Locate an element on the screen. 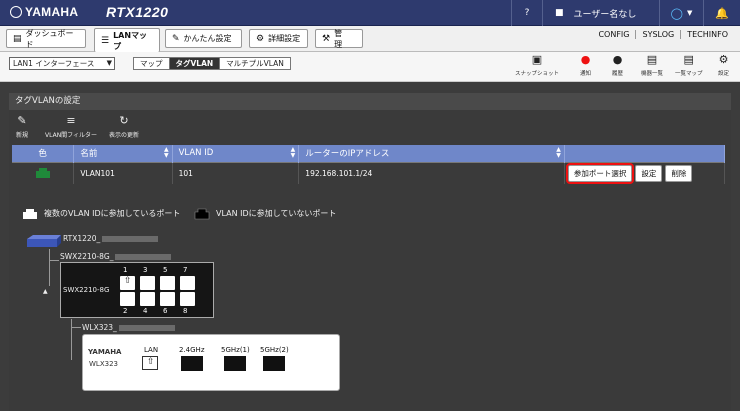 The image size is (740, 411). syslog-link: SYSLOG is located at coordinates (657, 34).